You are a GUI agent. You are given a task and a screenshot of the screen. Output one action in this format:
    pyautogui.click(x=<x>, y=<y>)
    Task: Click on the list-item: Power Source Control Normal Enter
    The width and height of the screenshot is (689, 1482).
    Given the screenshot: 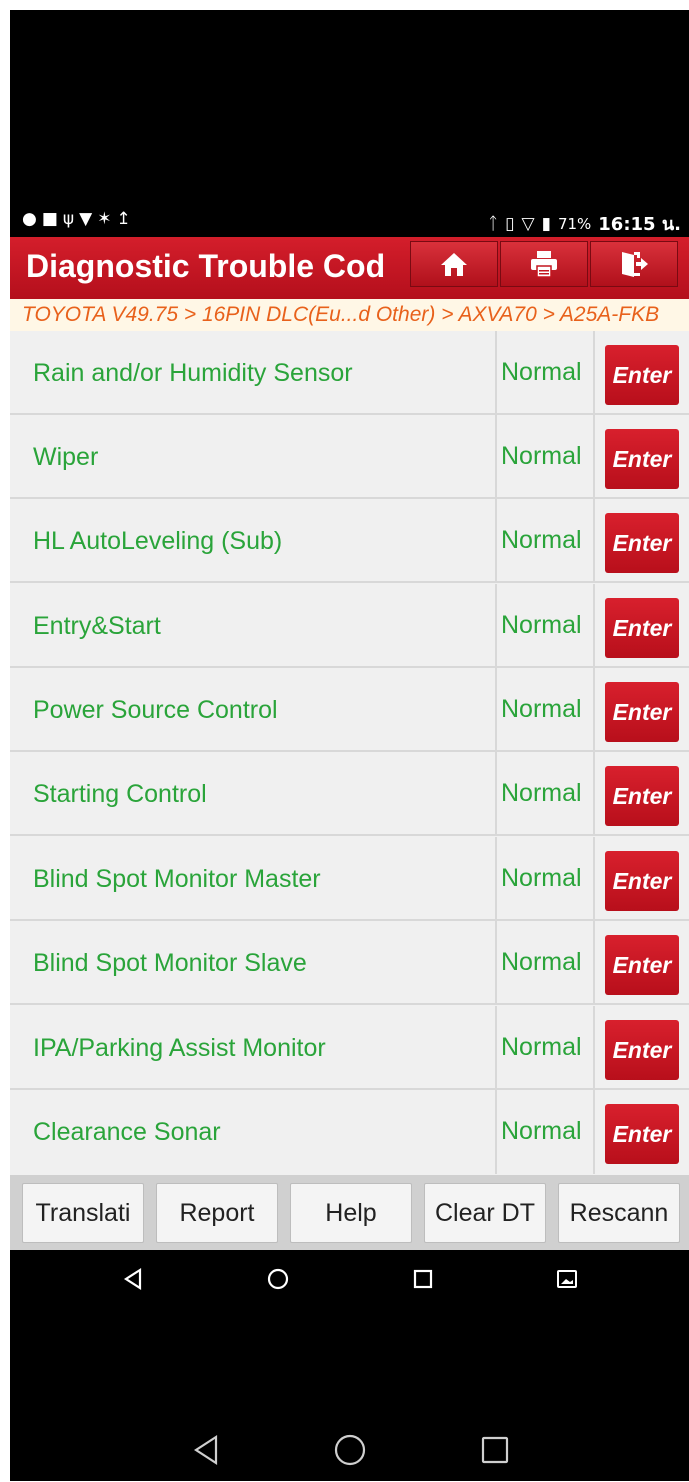 What is the action you would take?
    pyautogui.click(x=349, y=710)
    